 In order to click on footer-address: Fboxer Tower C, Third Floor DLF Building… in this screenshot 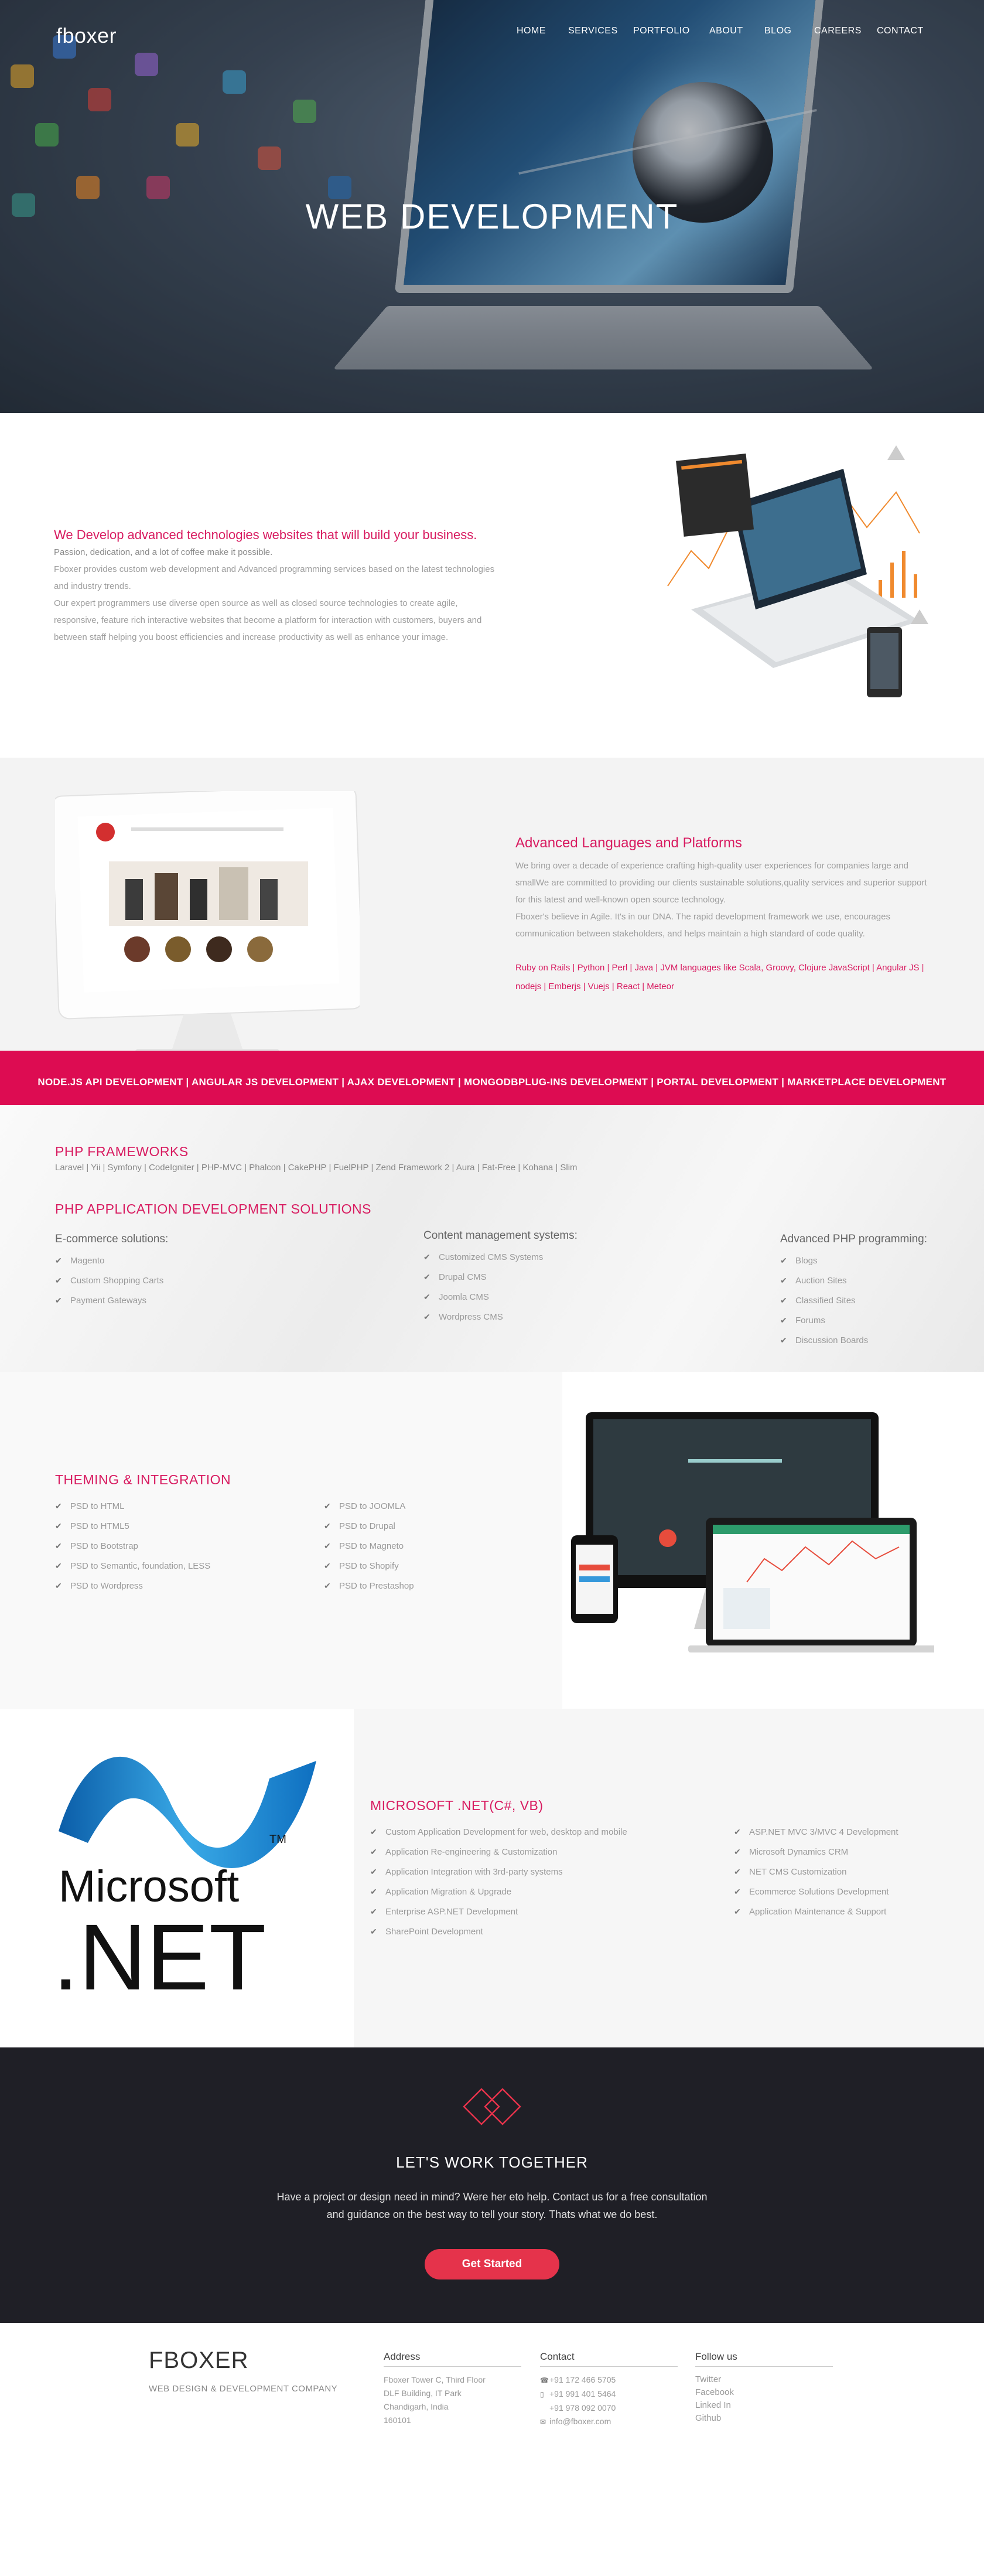, I will do `click(435, 2400)`.